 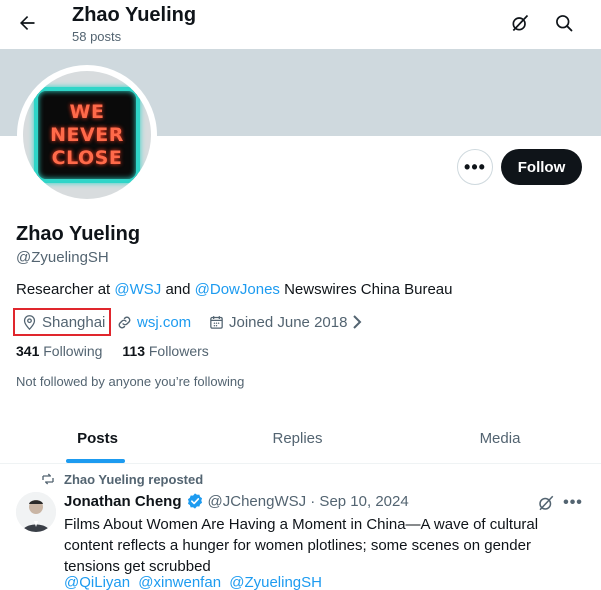 I want to click on followers-link: 113 Followers, so click(x=165, y=351).